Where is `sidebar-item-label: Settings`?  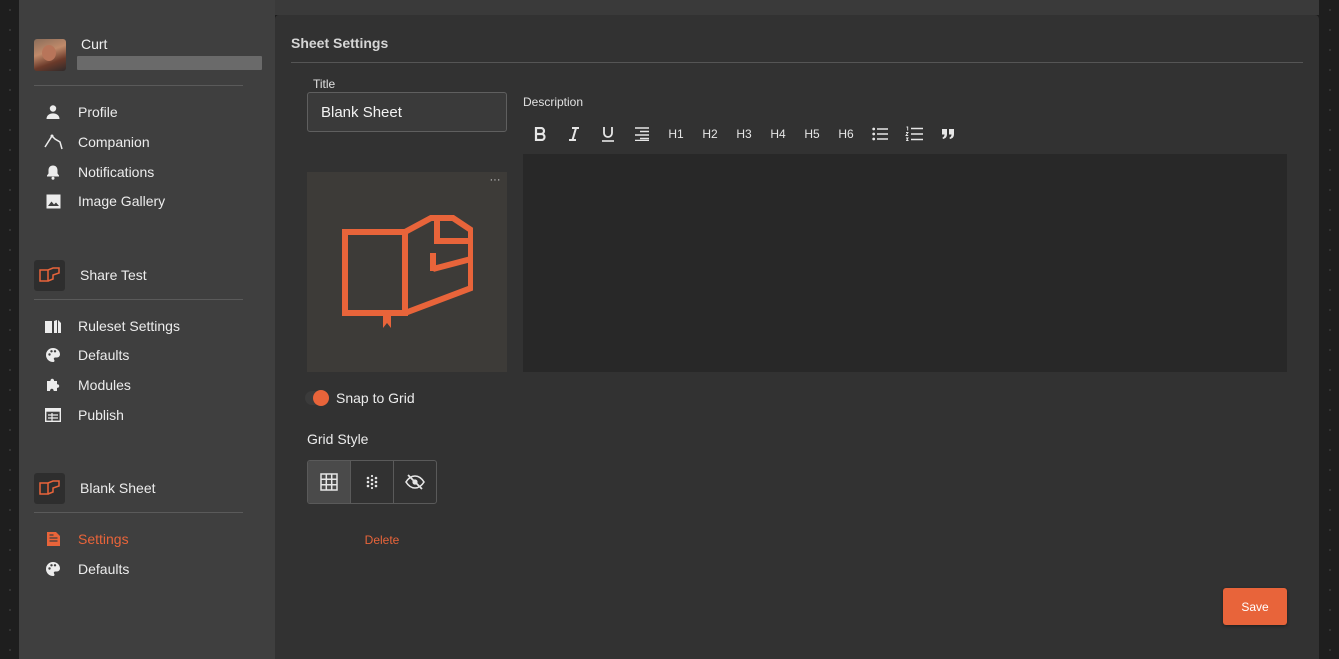
sidebar-item-label: Settings is located at coordinates (103, 539).